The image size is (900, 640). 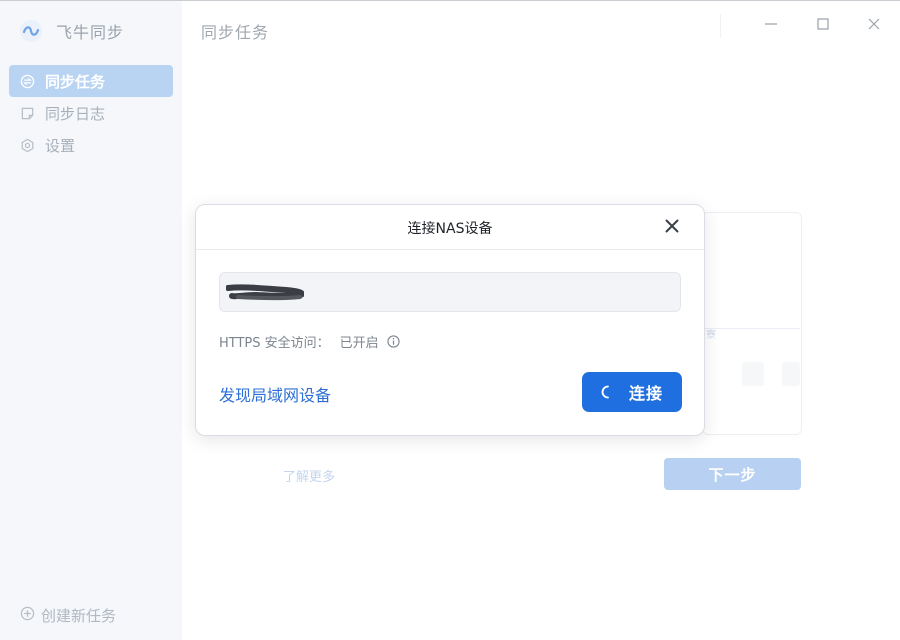 I want to click on log-icon, so click(x=27, y=113).